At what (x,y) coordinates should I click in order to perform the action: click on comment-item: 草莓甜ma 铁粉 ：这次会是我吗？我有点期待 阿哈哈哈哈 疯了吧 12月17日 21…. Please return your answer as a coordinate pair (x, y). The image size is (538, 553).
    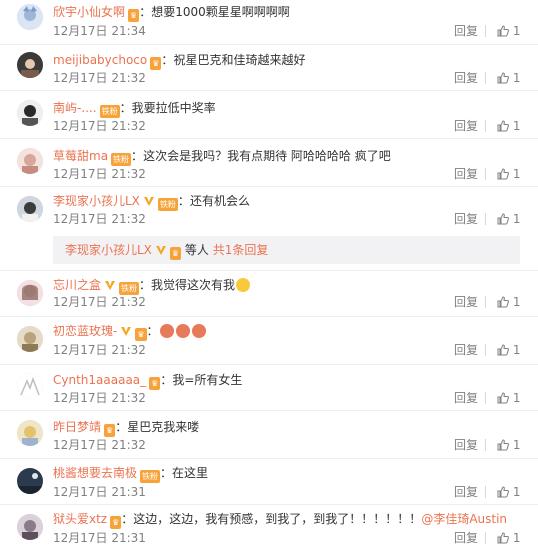
    Looking at the image, I should click on (269, 162).